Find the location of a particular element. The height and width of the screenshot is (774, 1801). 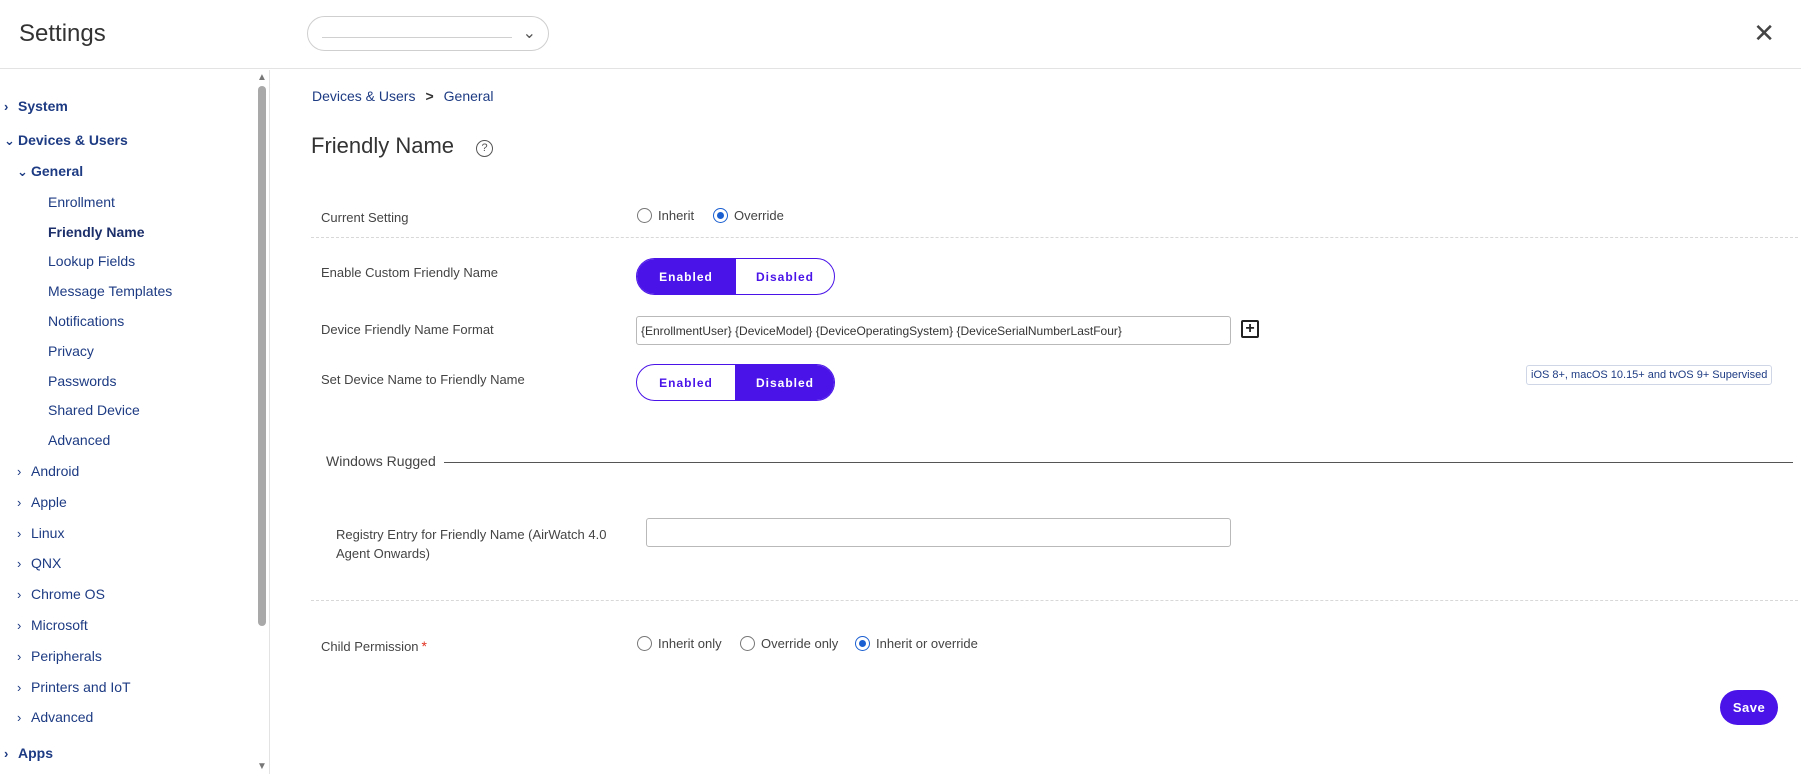

sidebar-item-microsoft: › Microsoft is located at coordinates (52, 625).